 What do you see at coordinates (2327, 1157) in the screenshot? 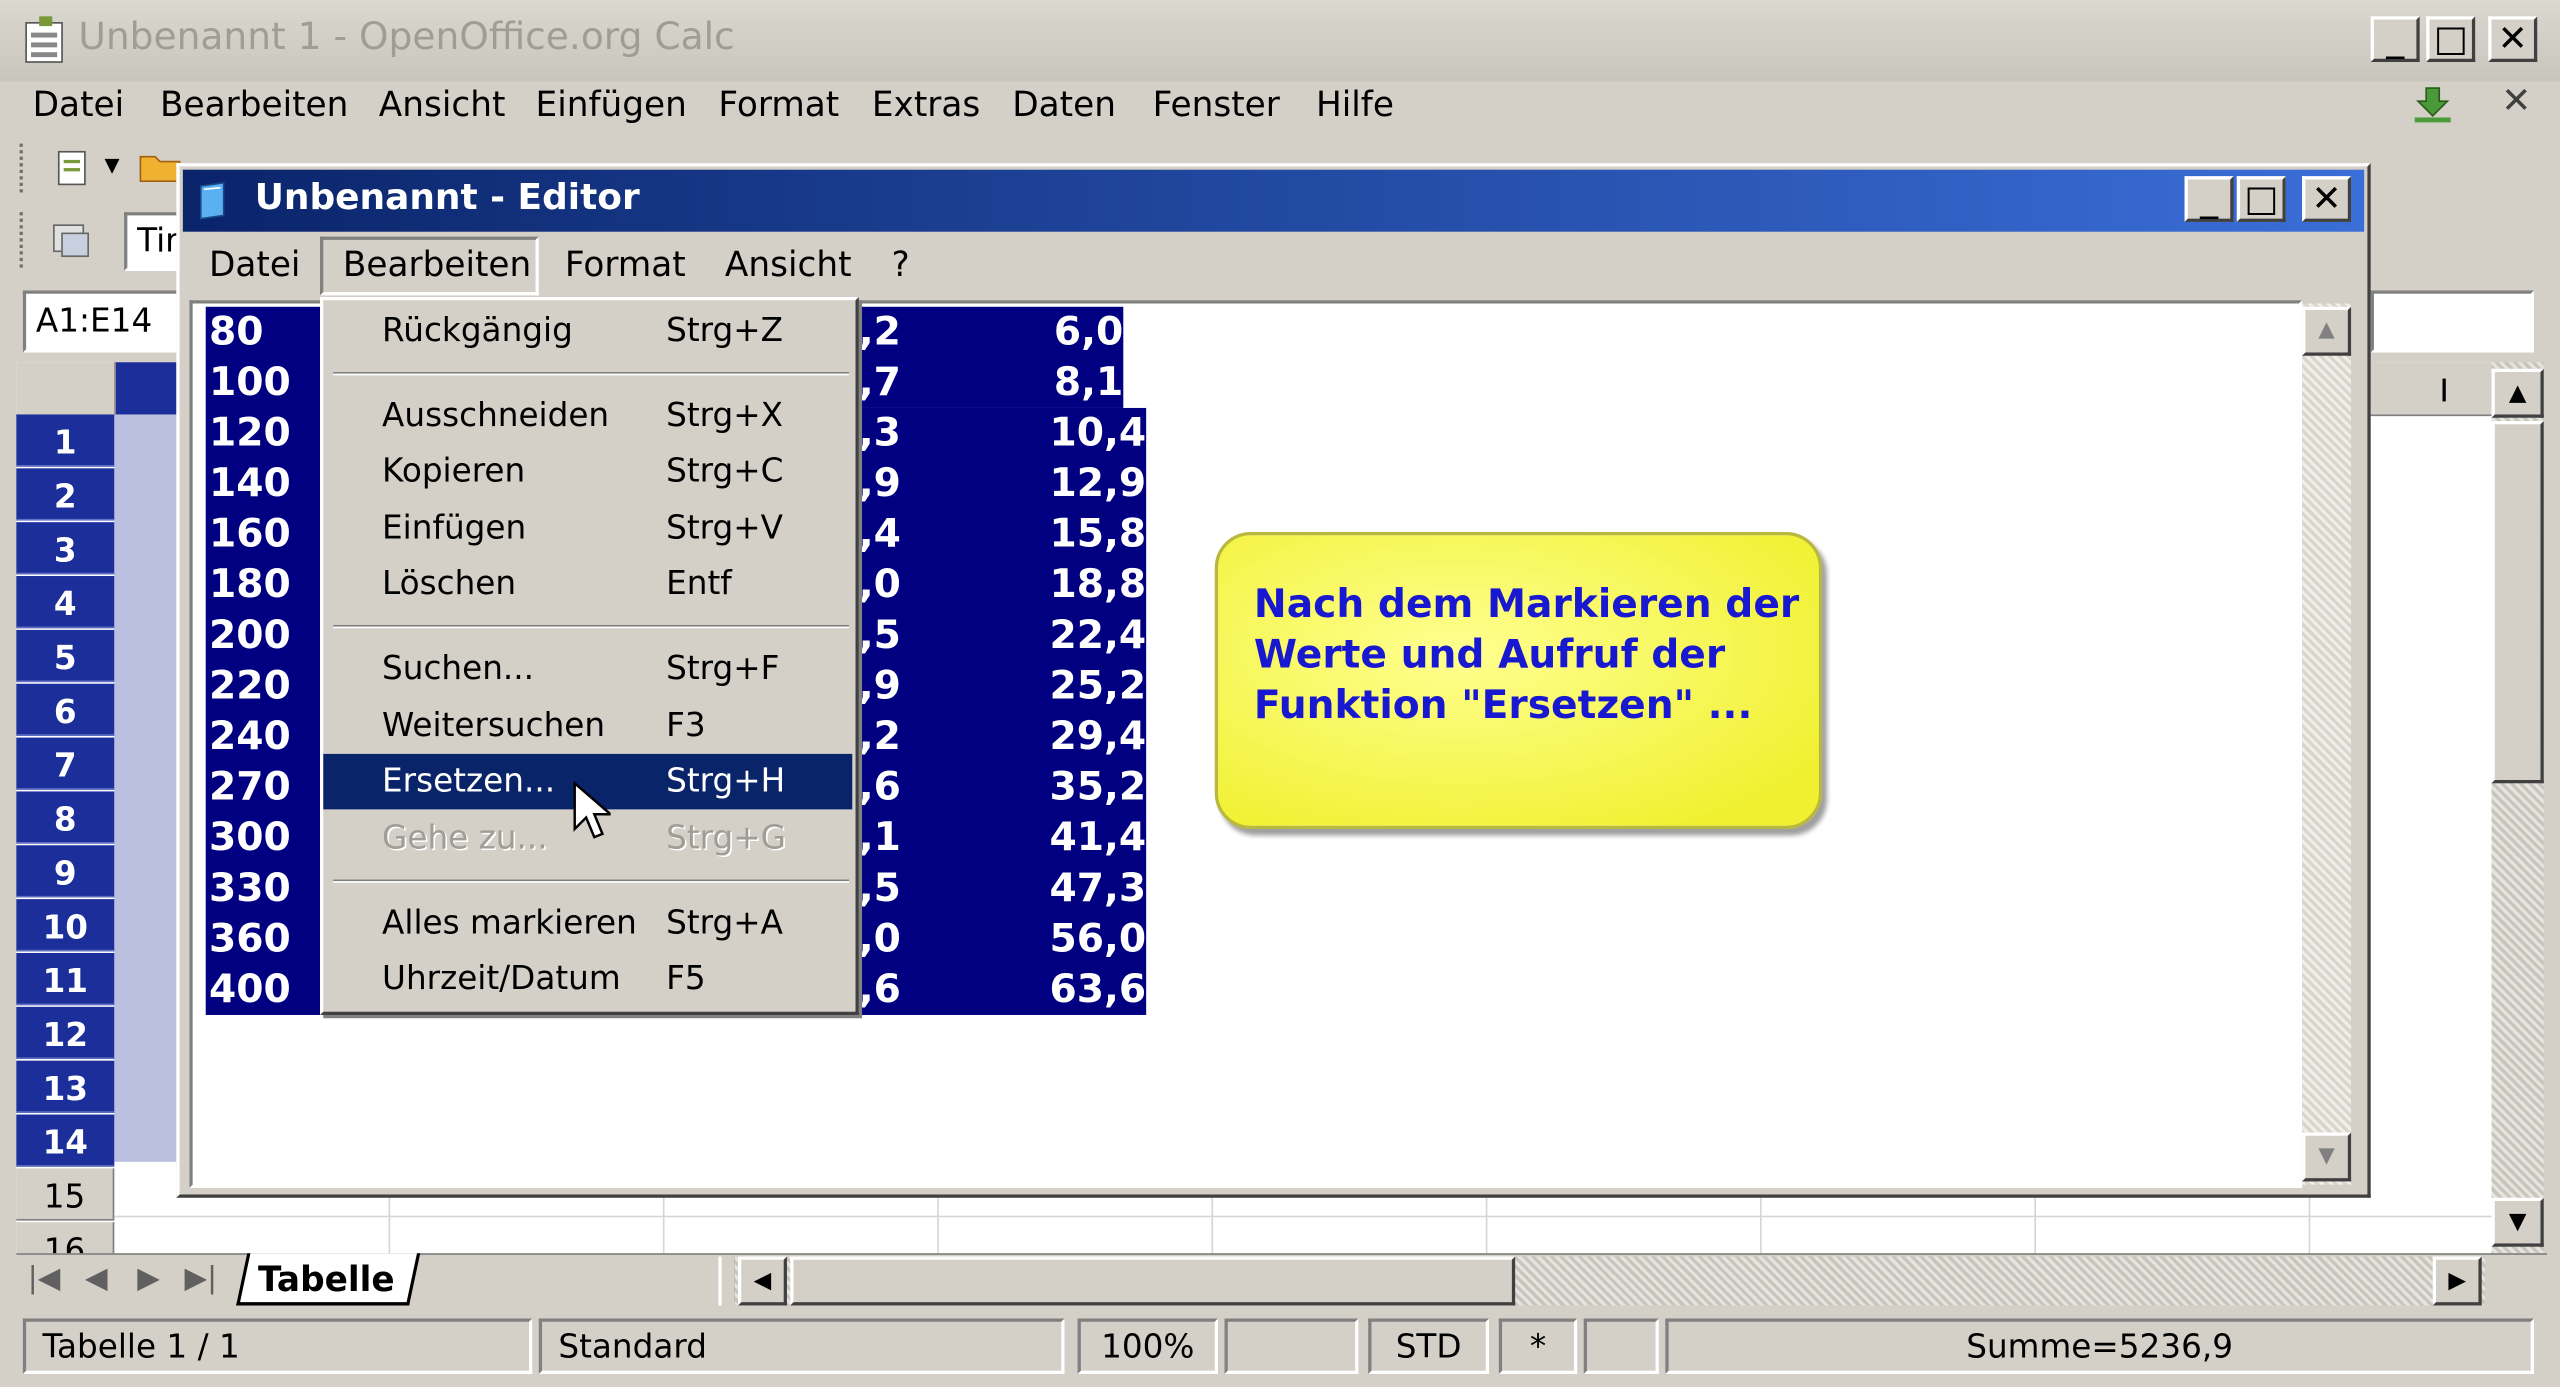
I see `editor-scroll-down-icon: ▼` at bounding box center [2327, 1157].